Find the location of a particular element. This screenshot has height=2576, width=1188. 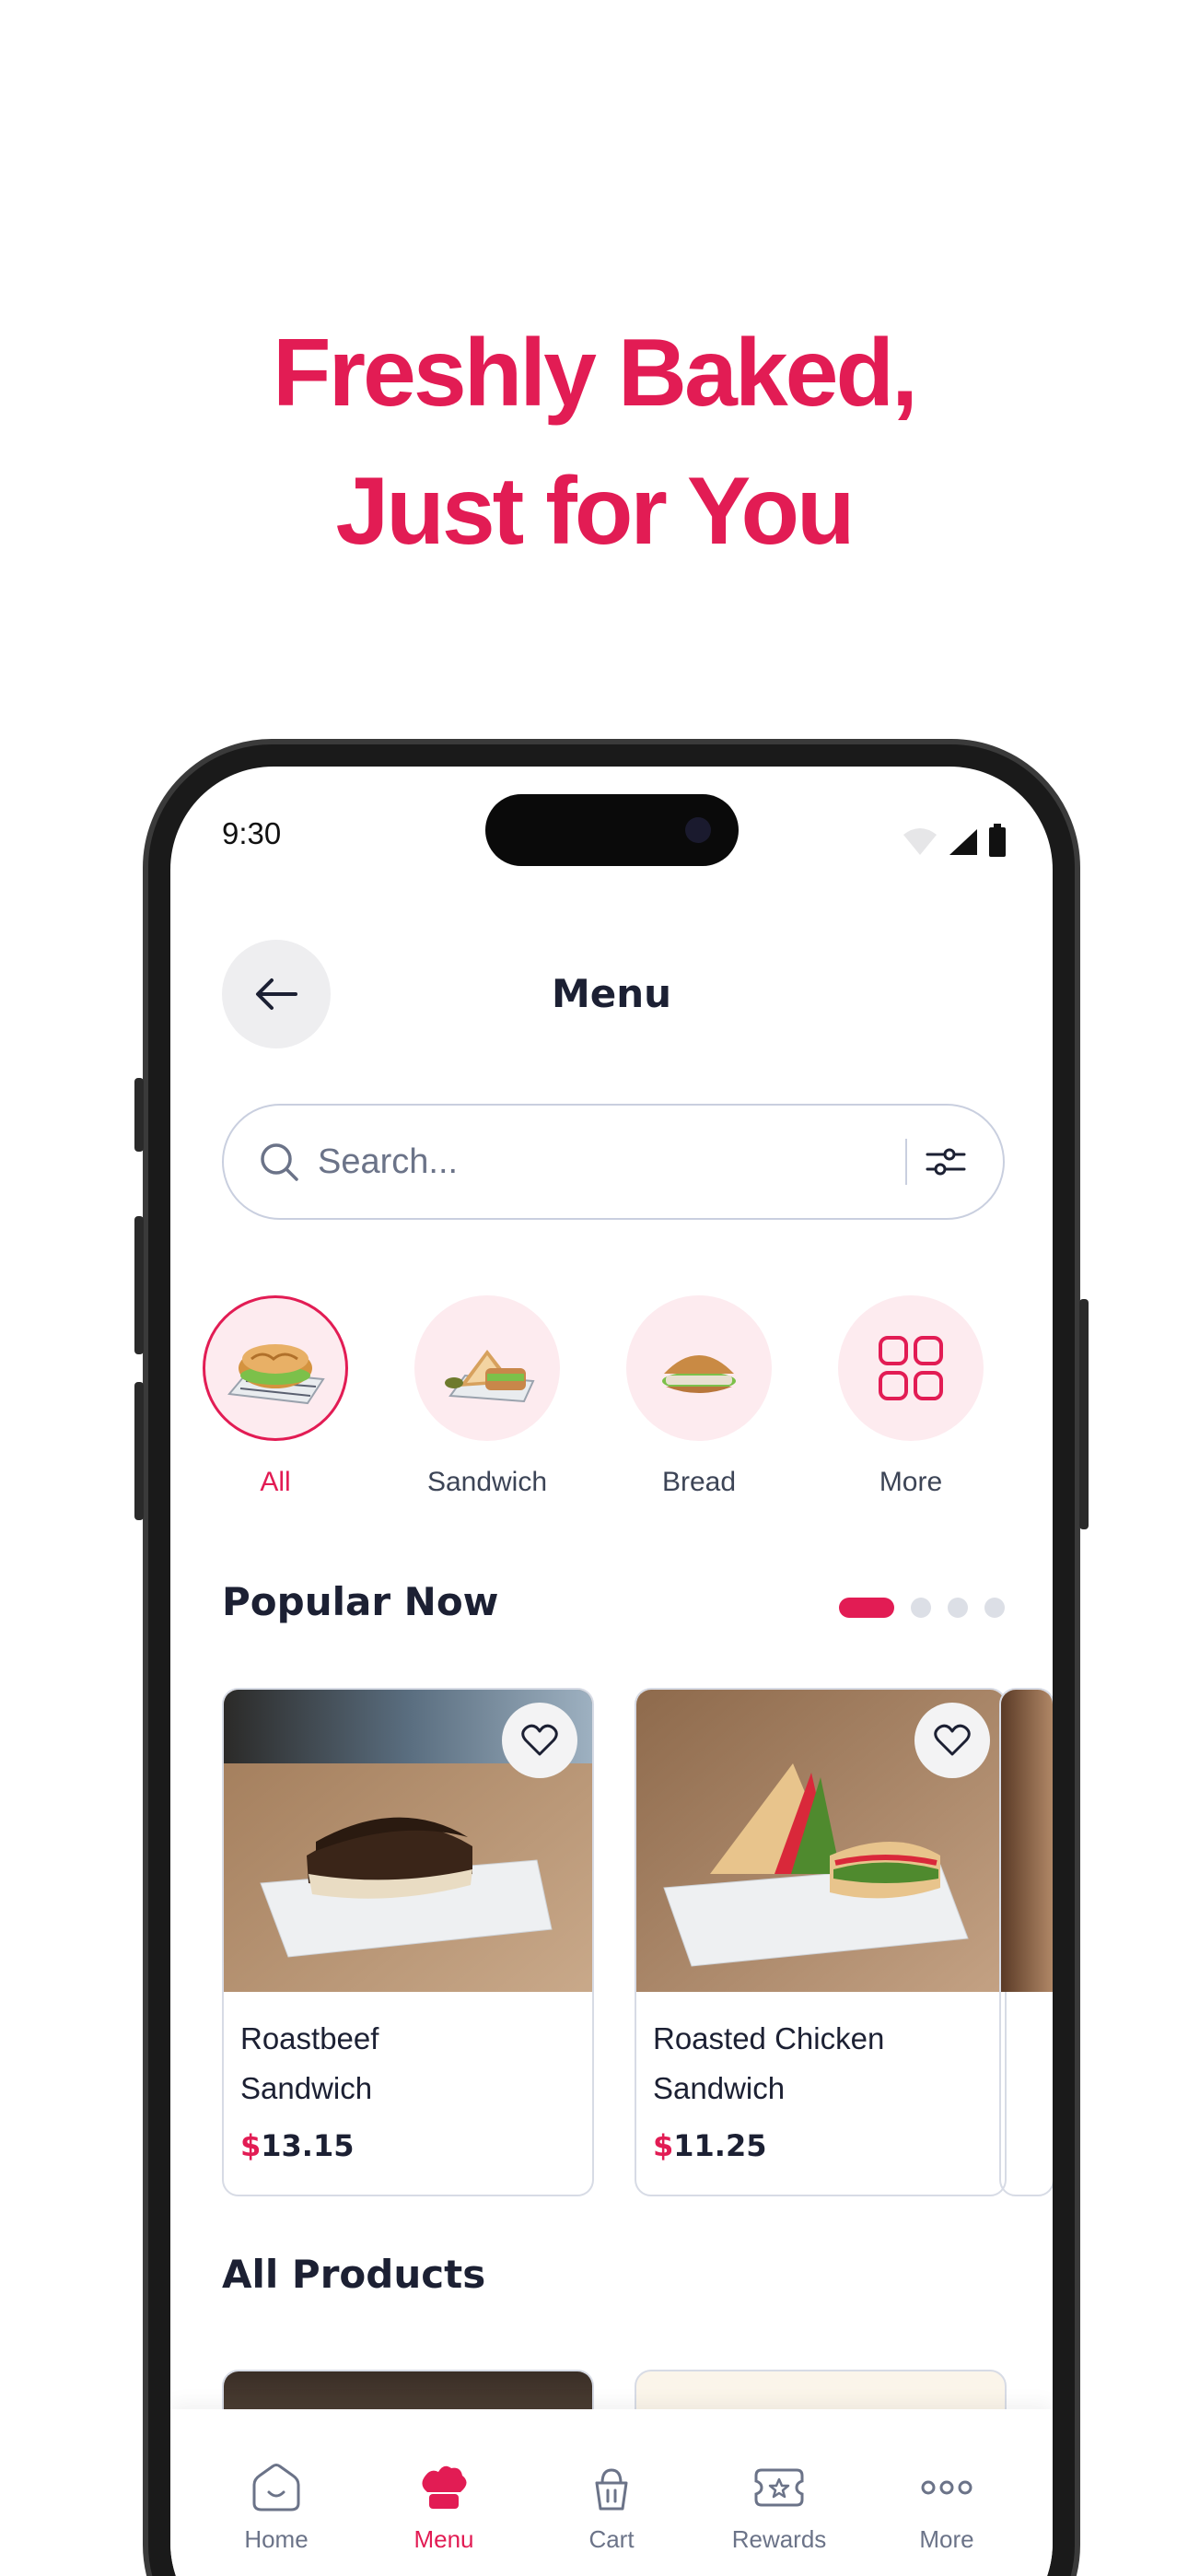

home-icon is located at coordinates (276, 2488).